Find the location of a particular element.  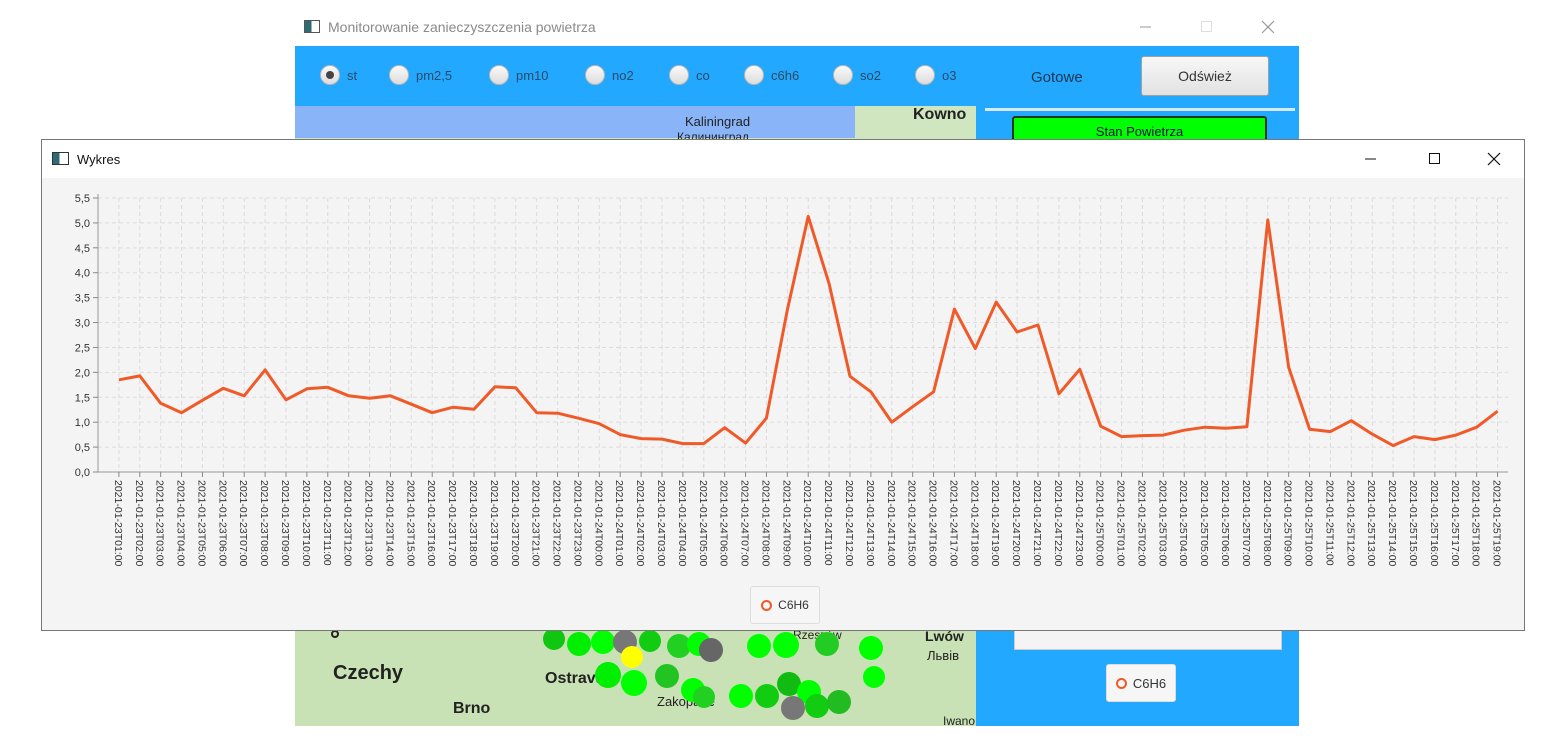

x-tick-label: 2021-01-25T02:00 is located at coordinates (1141, 523).